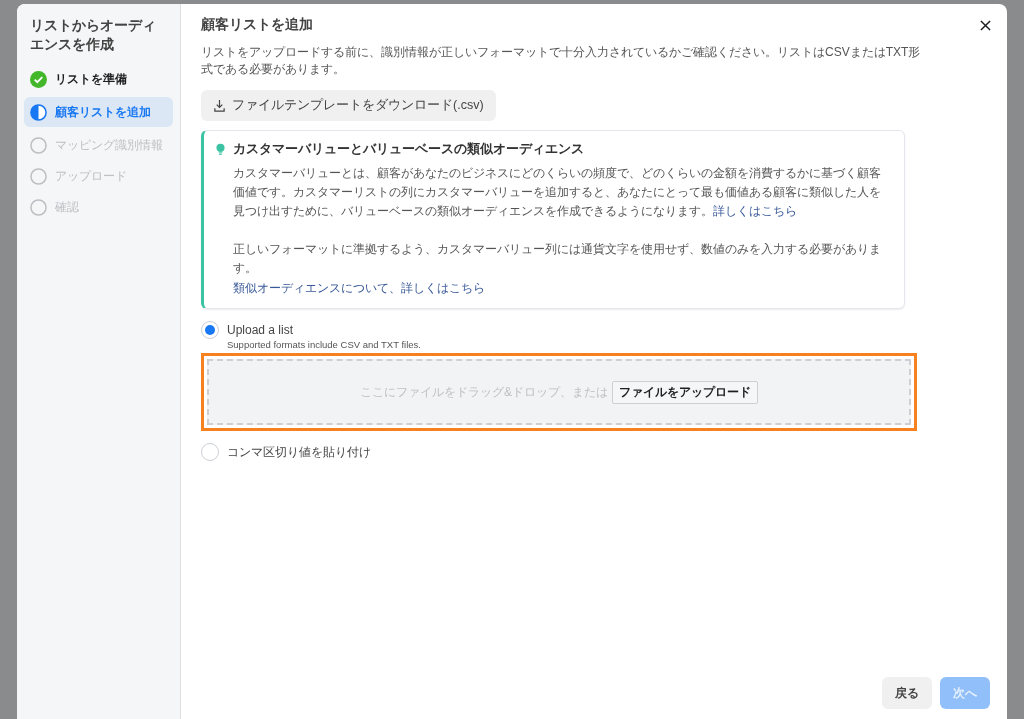 This screenshot has height=719, width=1024. I want to click on tip-title: カスタマーバリューとバリューベースの類似オーディエンス, so click(408, 149).